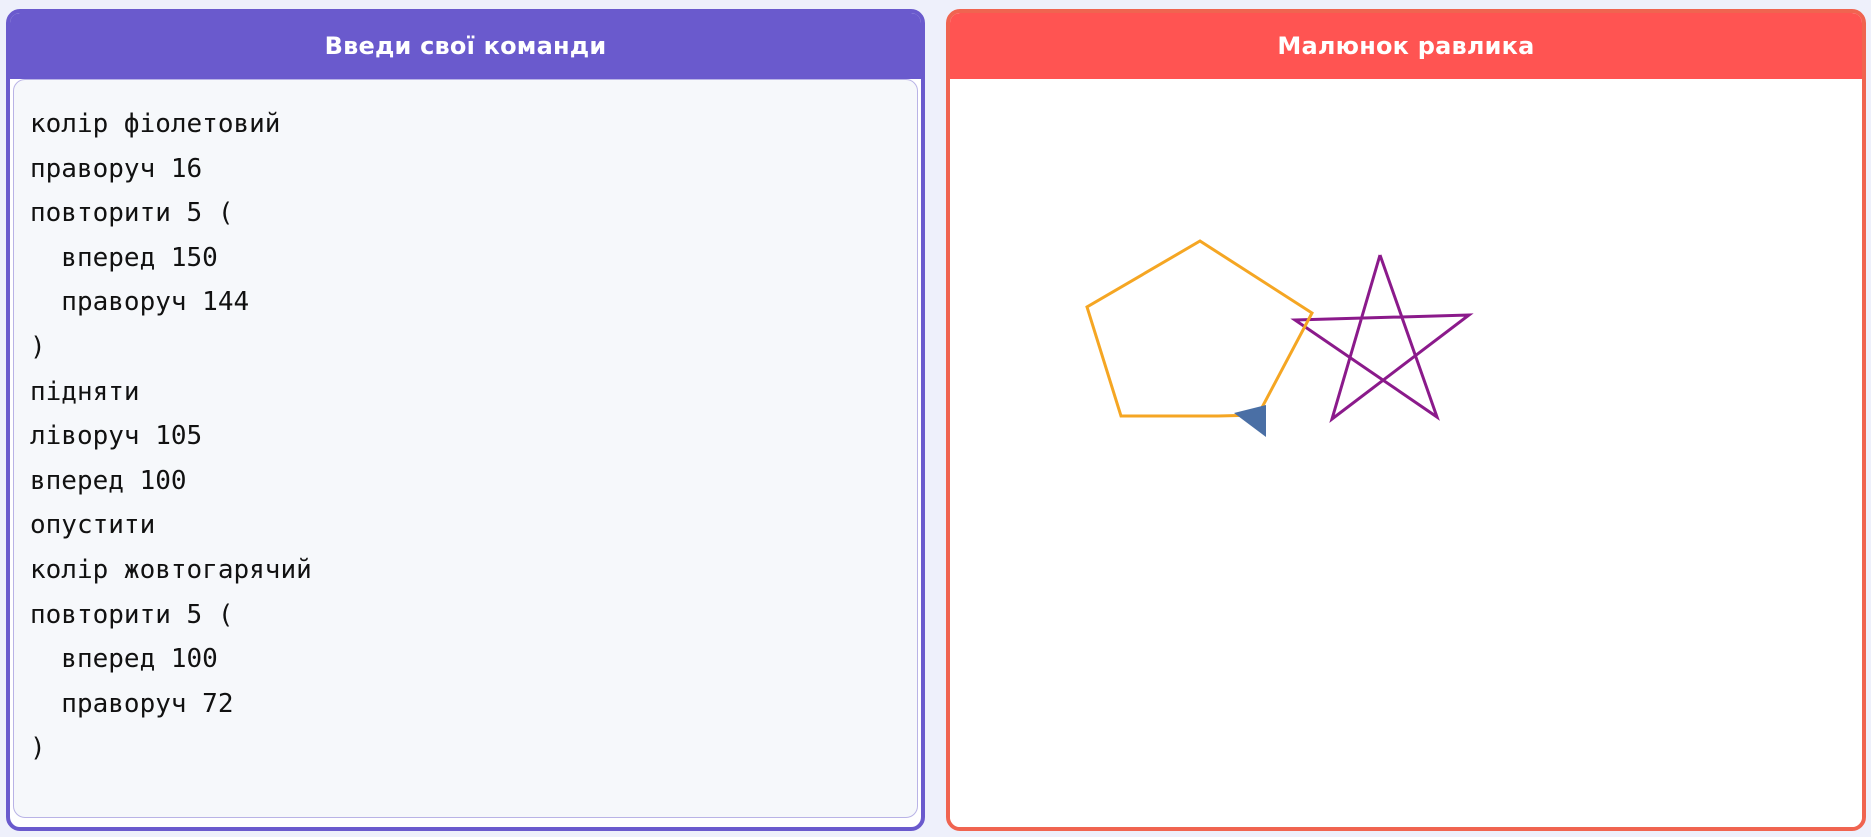 This screenshot has width=1871, height=837. What do you see at coordinates (1199, 328) in the screenshot?
I see `pentagon-shape` at bounding box center [1199, 328].